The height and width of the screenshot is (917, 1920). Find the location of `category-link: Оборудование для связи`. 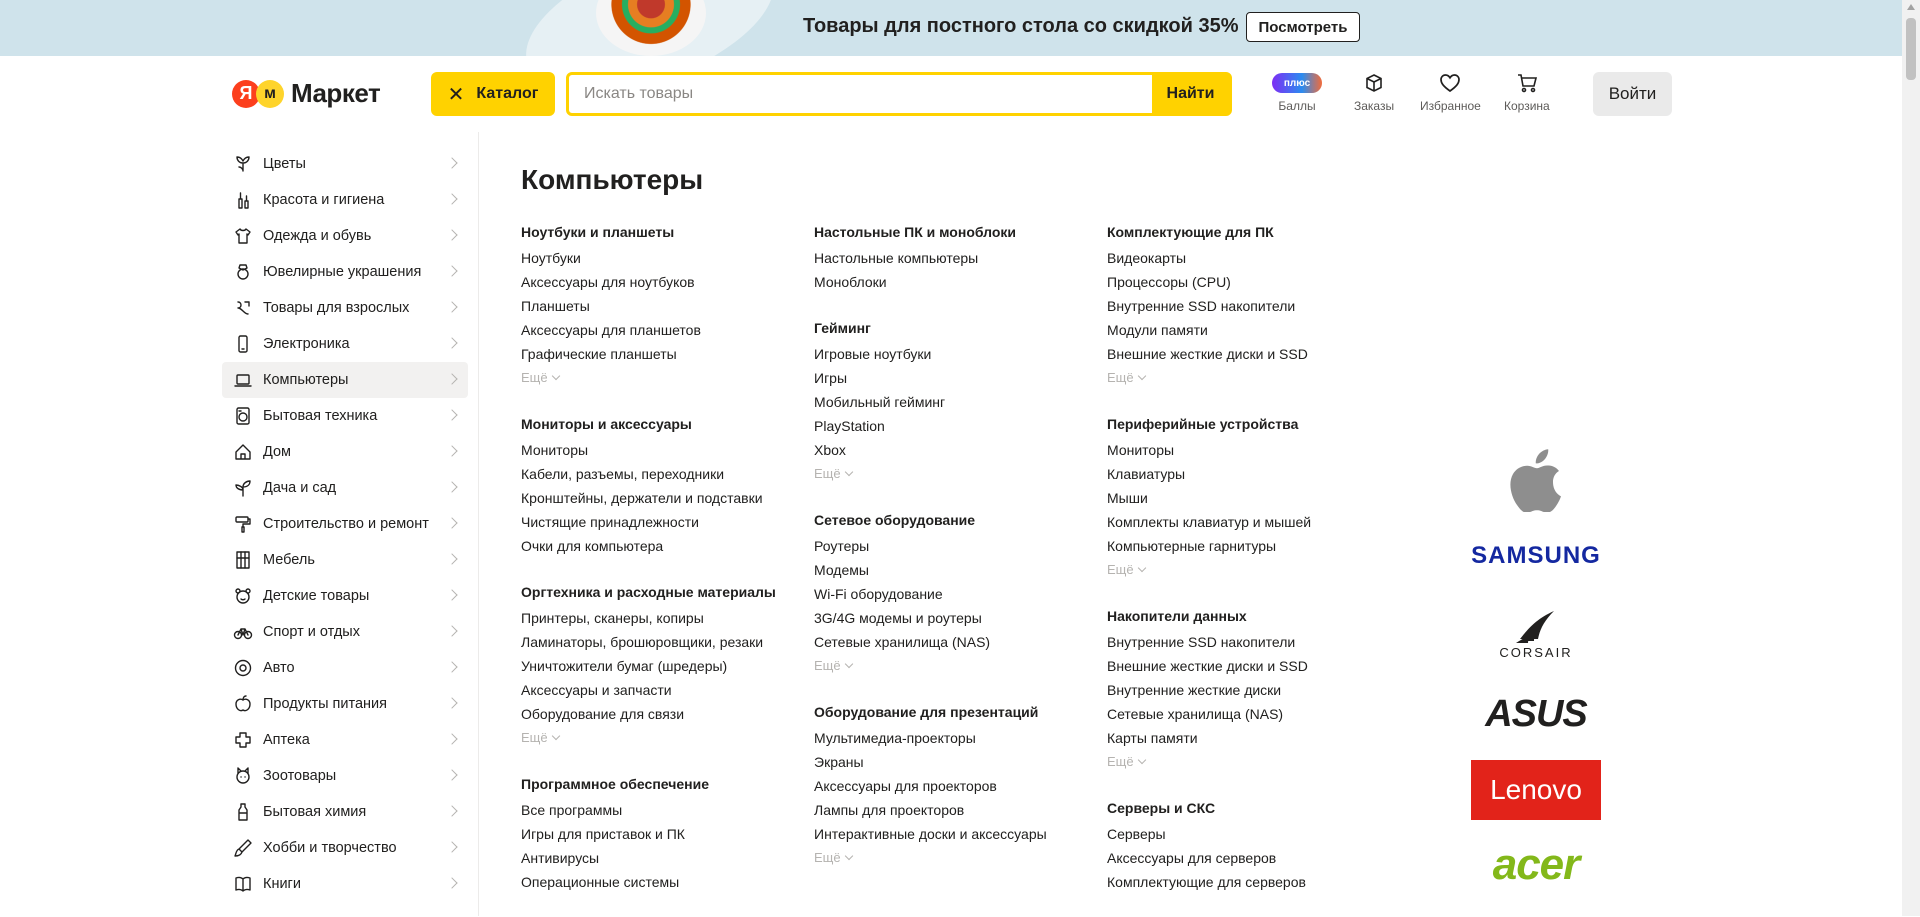

category-link: Оборудование для связи is located at coordinates (661, 714).